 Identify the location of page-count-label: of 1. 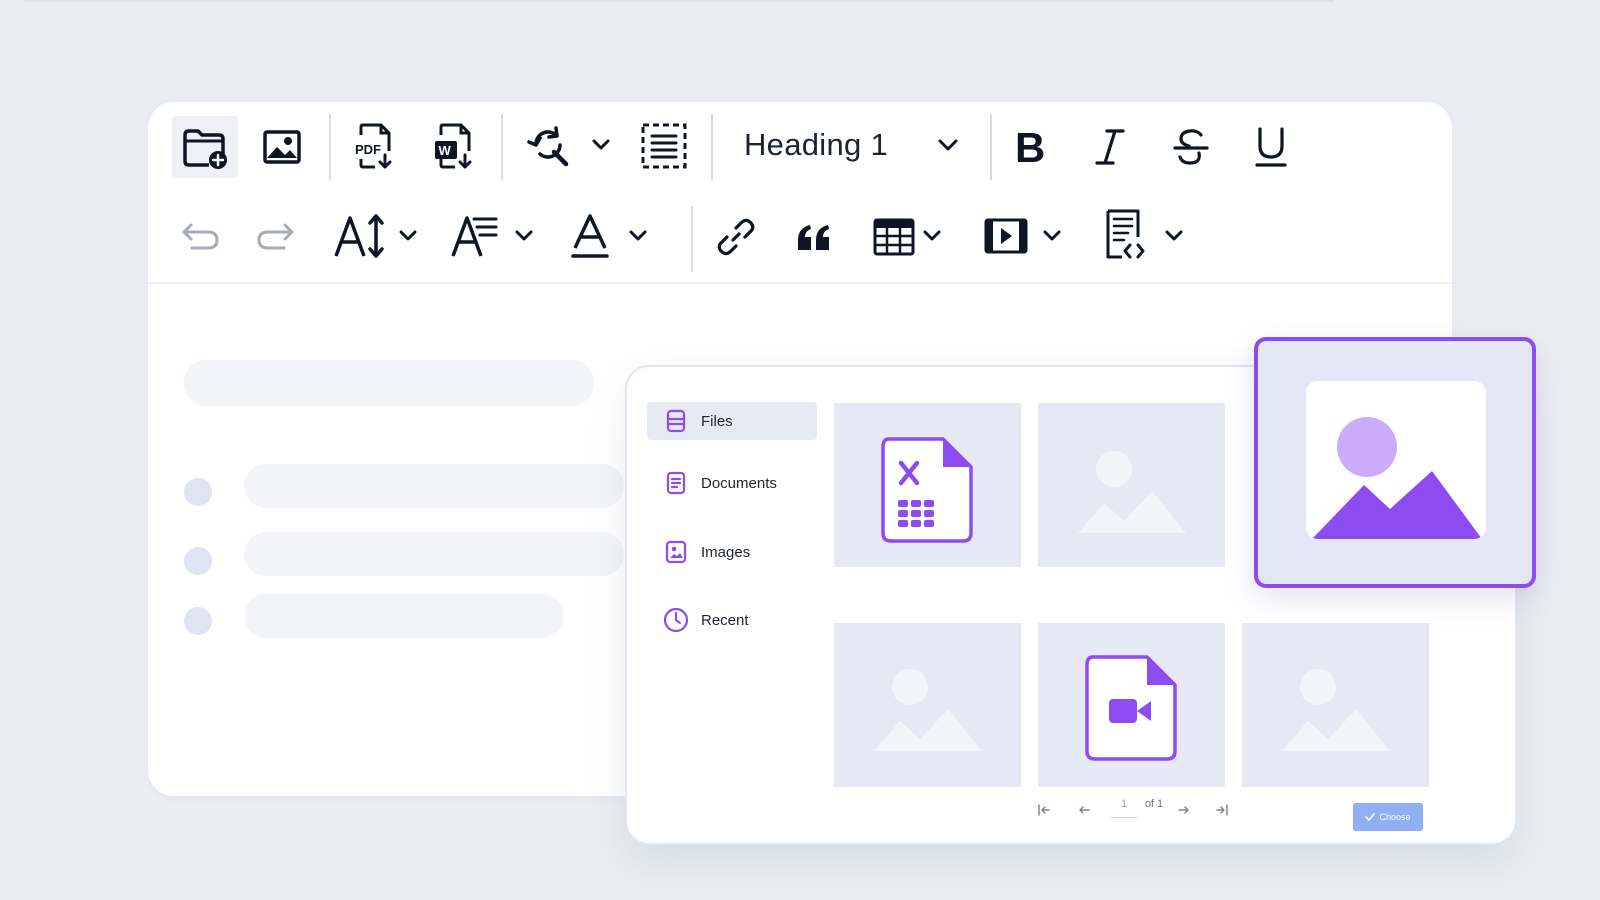
(1154, 804).